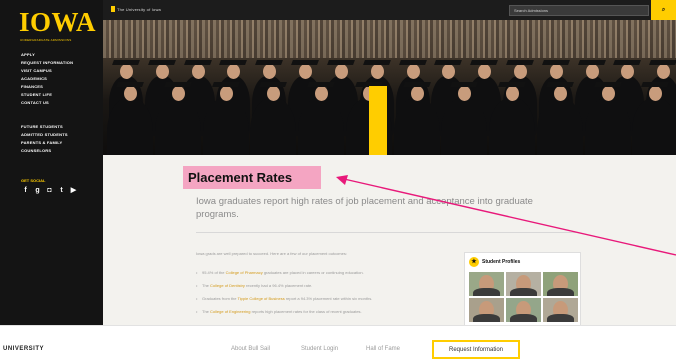 This screenshot has height=360, width=676. Describe the element at coordinates (139, 9) in the screenshot. I see `university-link: The University of Iowa` at that location.